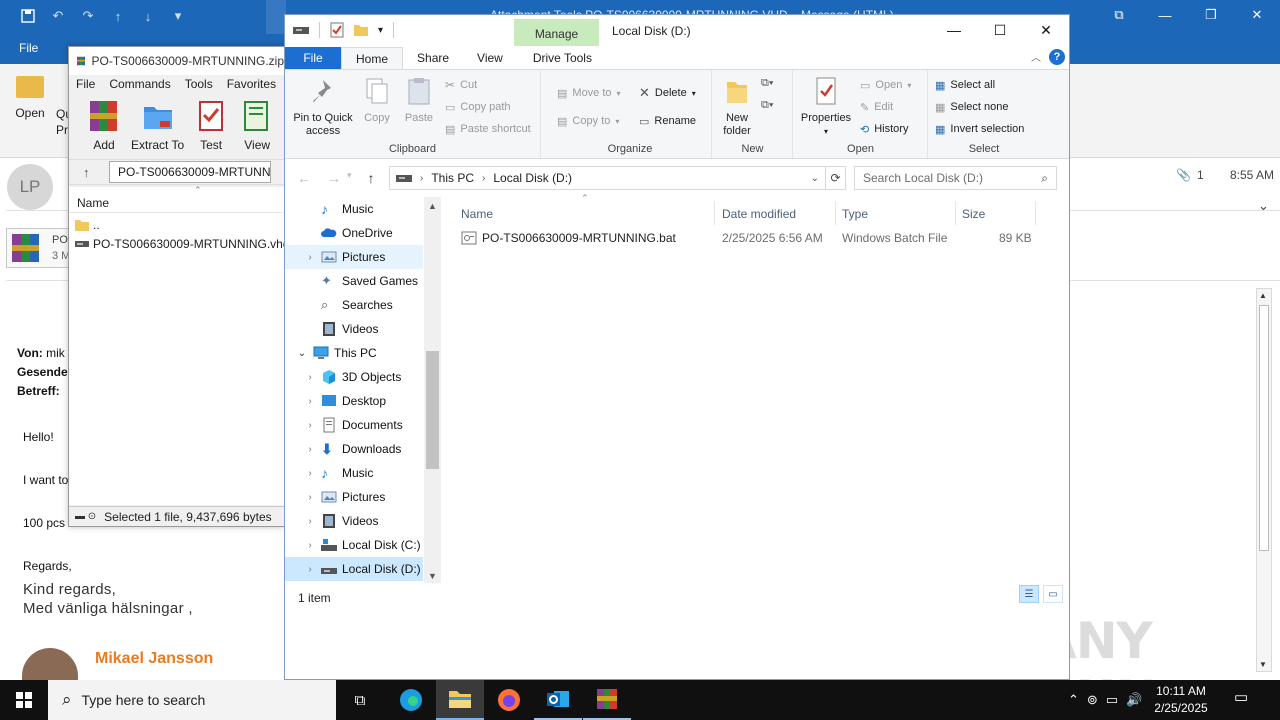 The height and width of the screenshot is (720, 1280). Describe the element at coordinates (313, 58) in the screenshot. I see `tab-file: File` at that location.